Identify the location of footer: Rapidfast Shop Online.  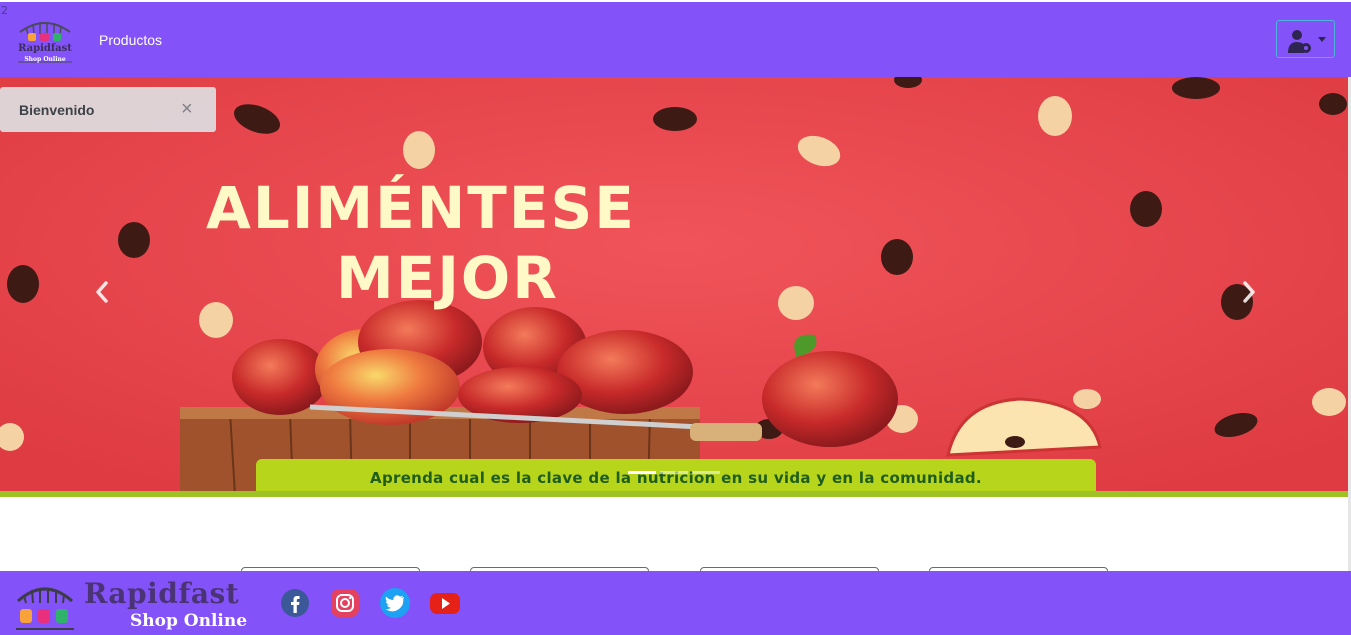
(675, 603).